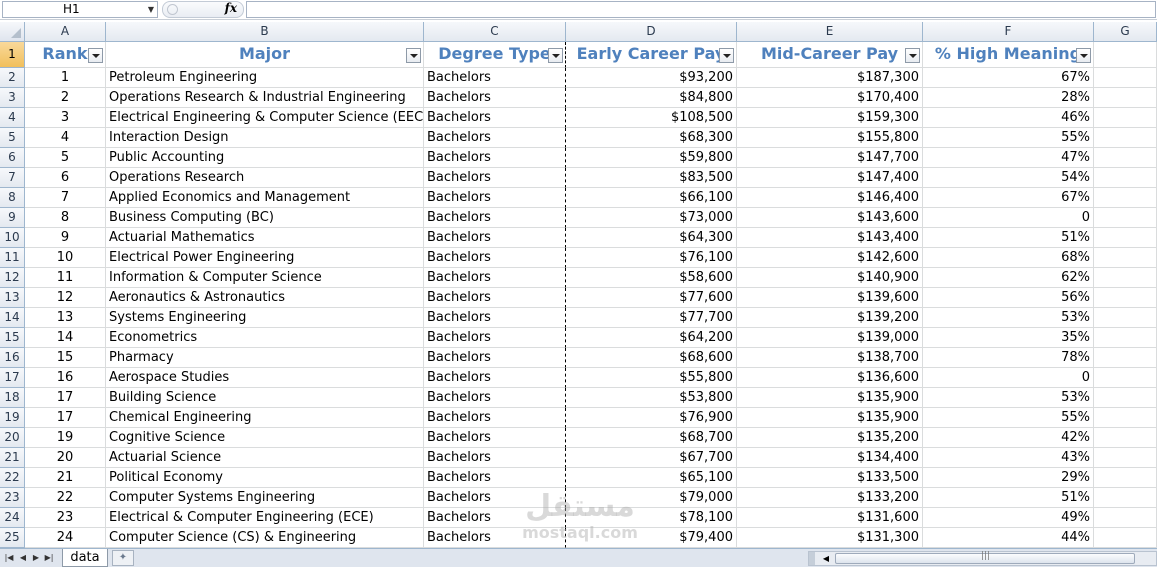 The image size is (1157, 567). Describe the element at coordinates (12, 78) in the screenshot. I see `row-header: 2` at that location.